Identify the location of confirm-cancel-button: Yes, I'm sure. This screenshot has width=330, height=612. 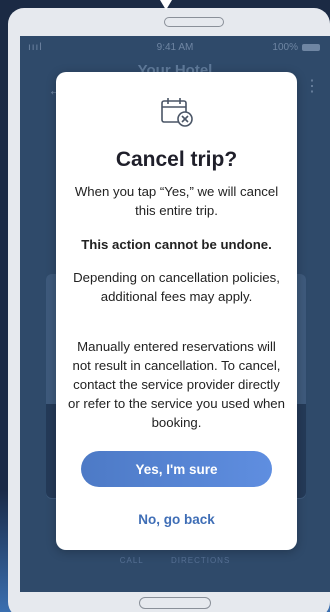
(176, 469).